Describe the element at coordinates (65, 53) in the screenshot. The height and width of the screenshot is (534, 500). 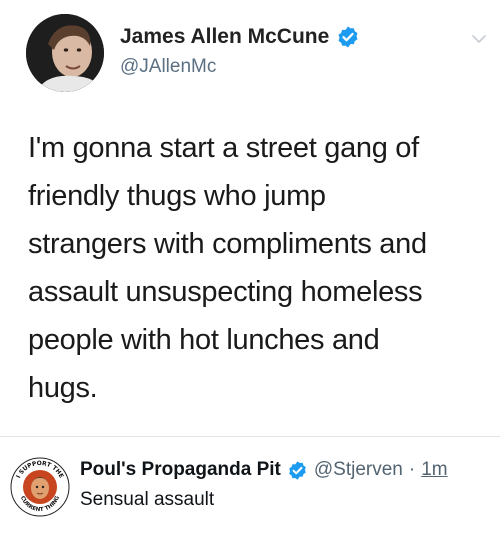
I see `author-avatar` at that location.